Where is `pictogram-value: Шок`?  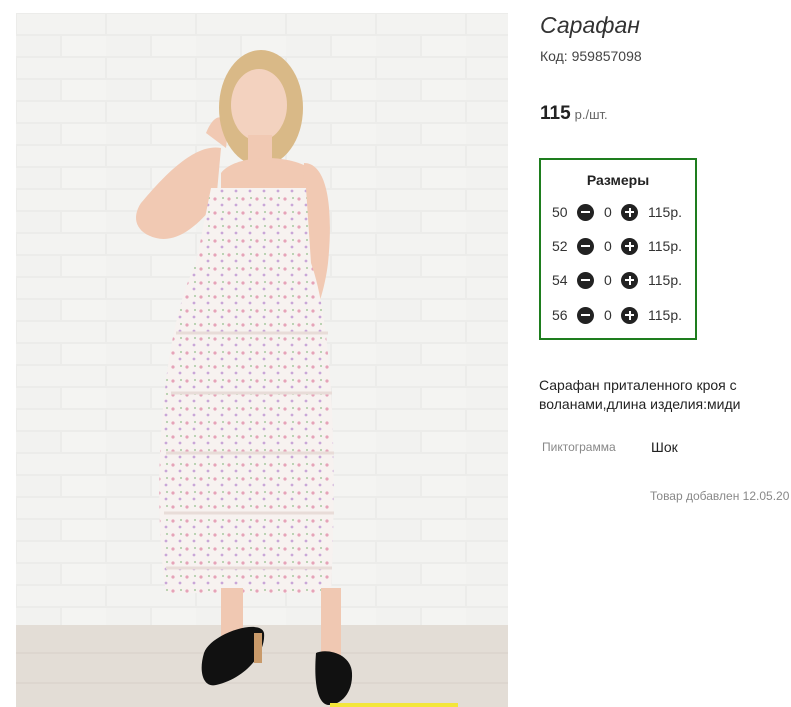 pictogram-value: Шок is located at coordinates (664, 447).